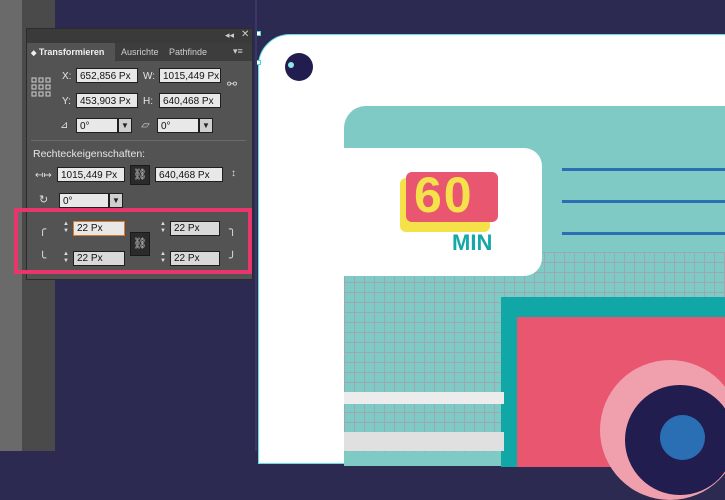 The width and height of the screenshot is (725, 500). Describe the element at coordinates (149, 76) in the screenshot. I see `w-label: W:` at that location.